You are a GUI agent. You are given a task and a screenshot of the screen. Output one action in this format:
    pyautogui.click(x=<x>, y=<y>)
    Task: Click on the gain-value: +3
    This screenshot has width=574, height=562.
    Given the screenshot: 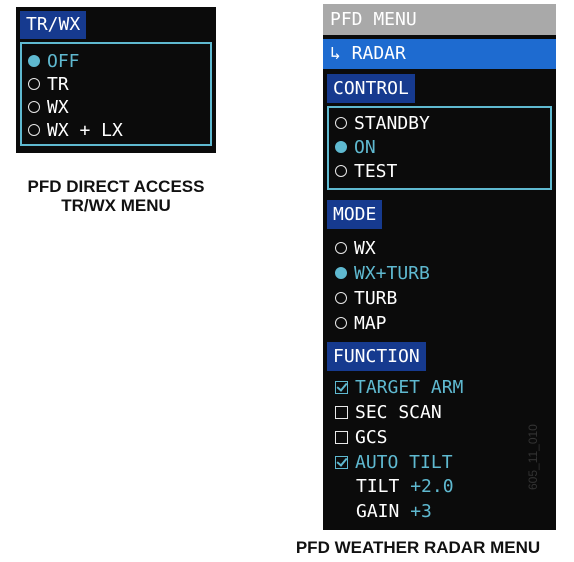 What is the action you would take?
    pyautogui.click(x=421, y=511)
    